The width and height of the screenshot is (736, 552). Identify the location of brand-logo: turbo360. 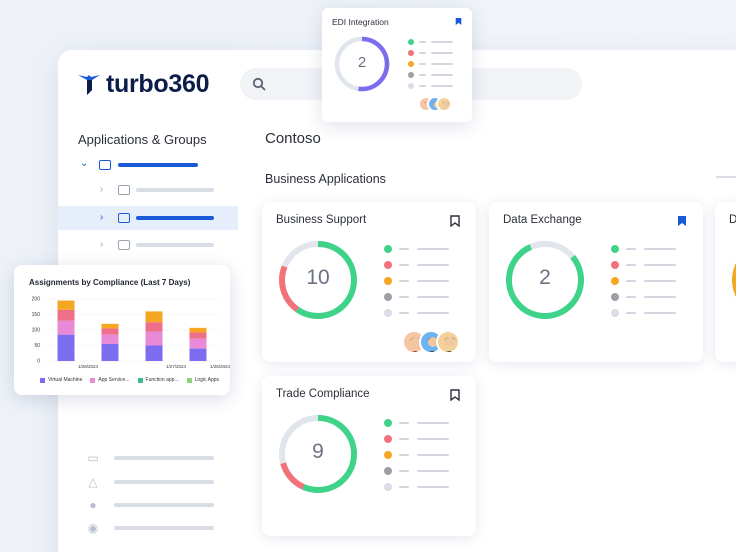
(143, 84).